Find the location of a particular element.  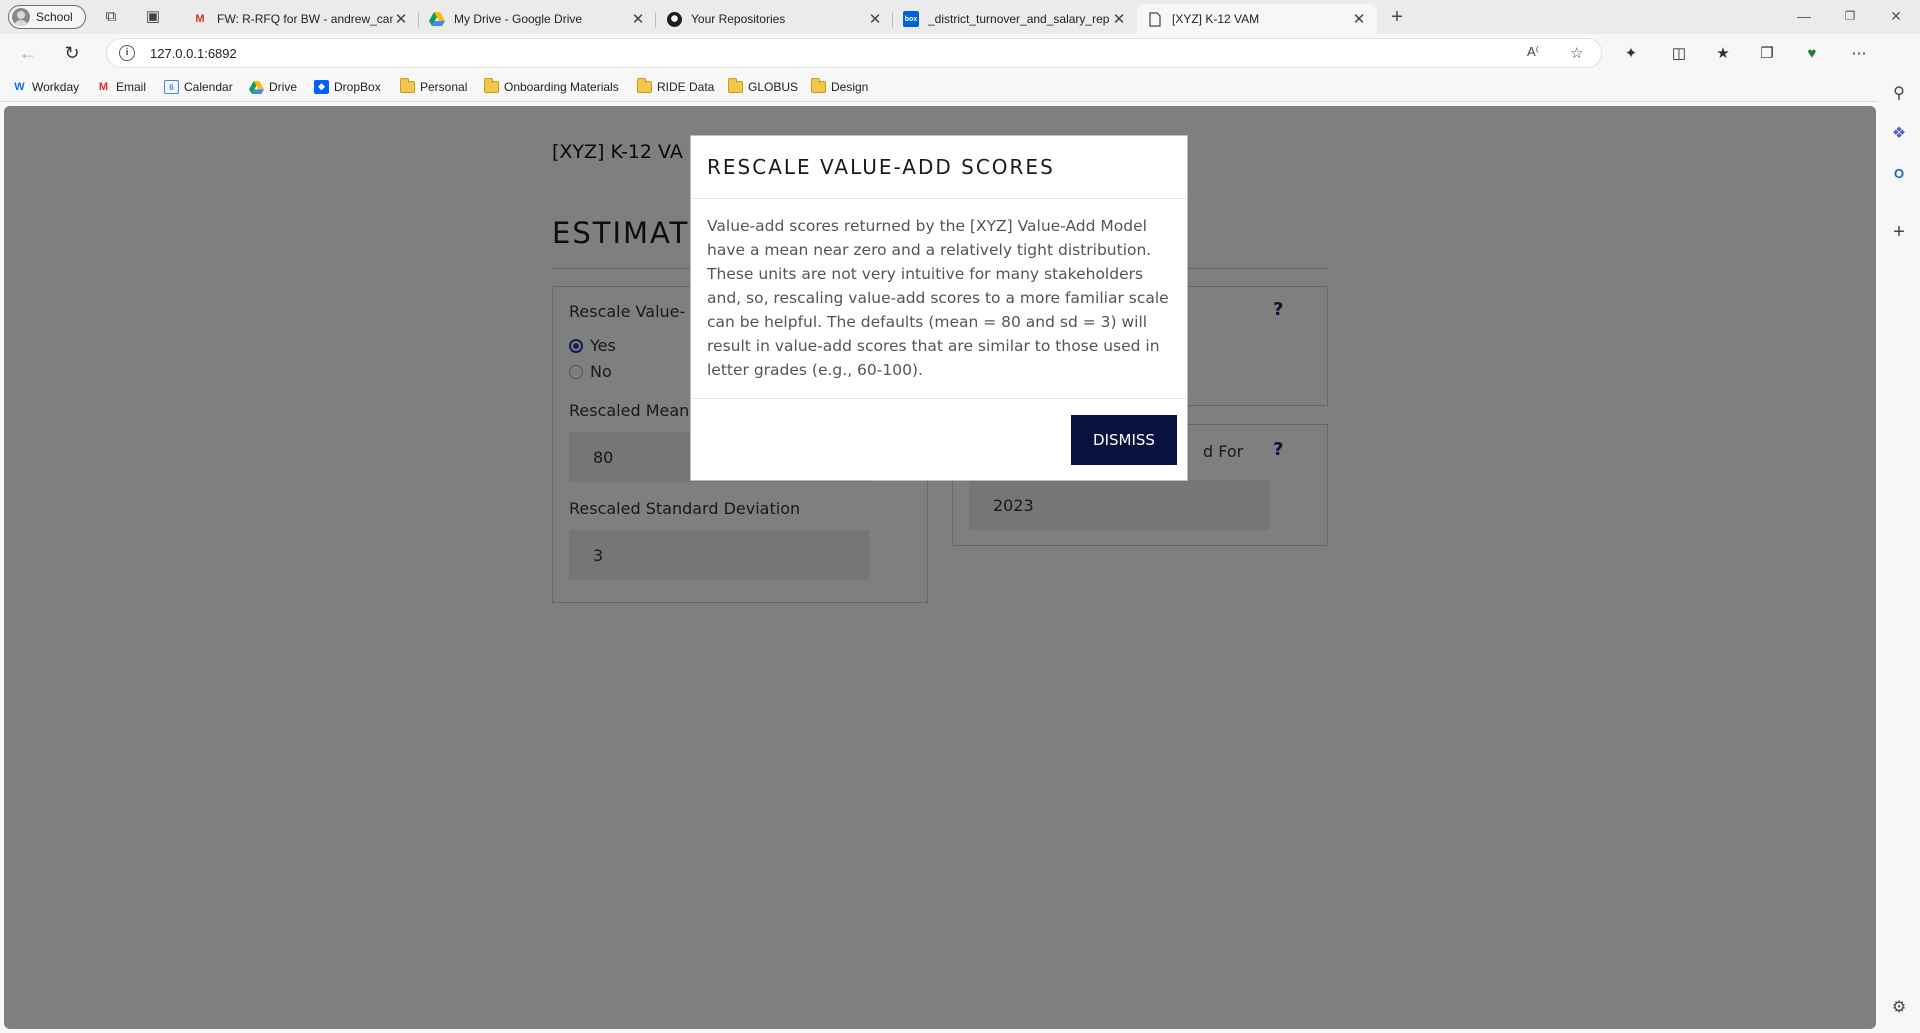

tab-github: Your Repositories ✕ is located at coordinates (774, 19).